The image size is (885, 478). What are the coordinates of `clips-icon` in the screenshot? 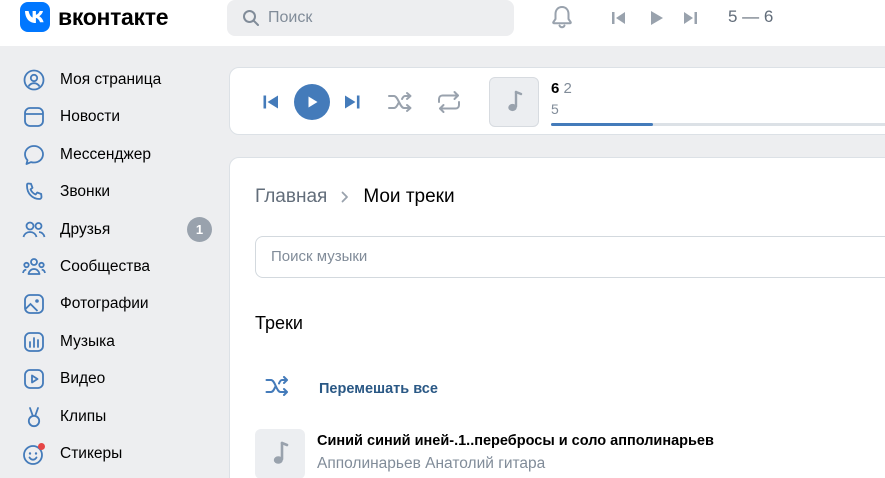 It's located at (34, 417).